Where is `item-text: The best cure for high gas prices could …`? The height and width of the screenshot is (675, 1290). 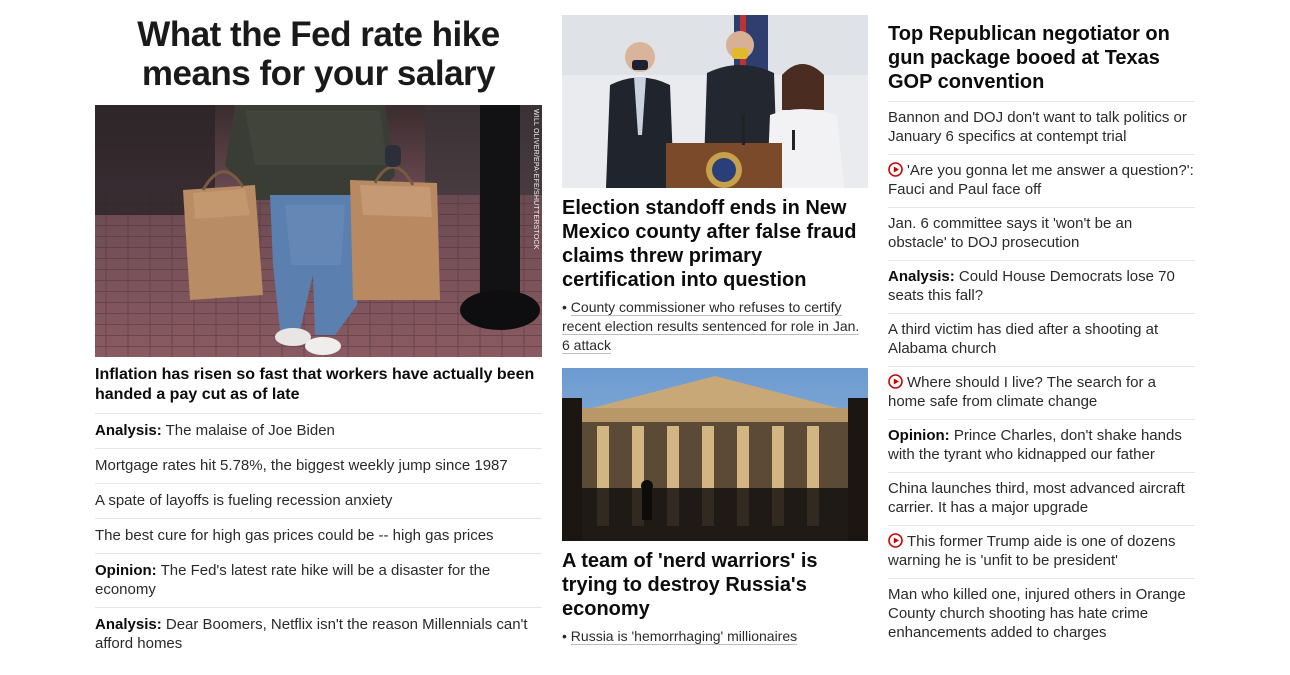
item-text: The best cure for high gas prices could … is located at coordinates (294, 535).